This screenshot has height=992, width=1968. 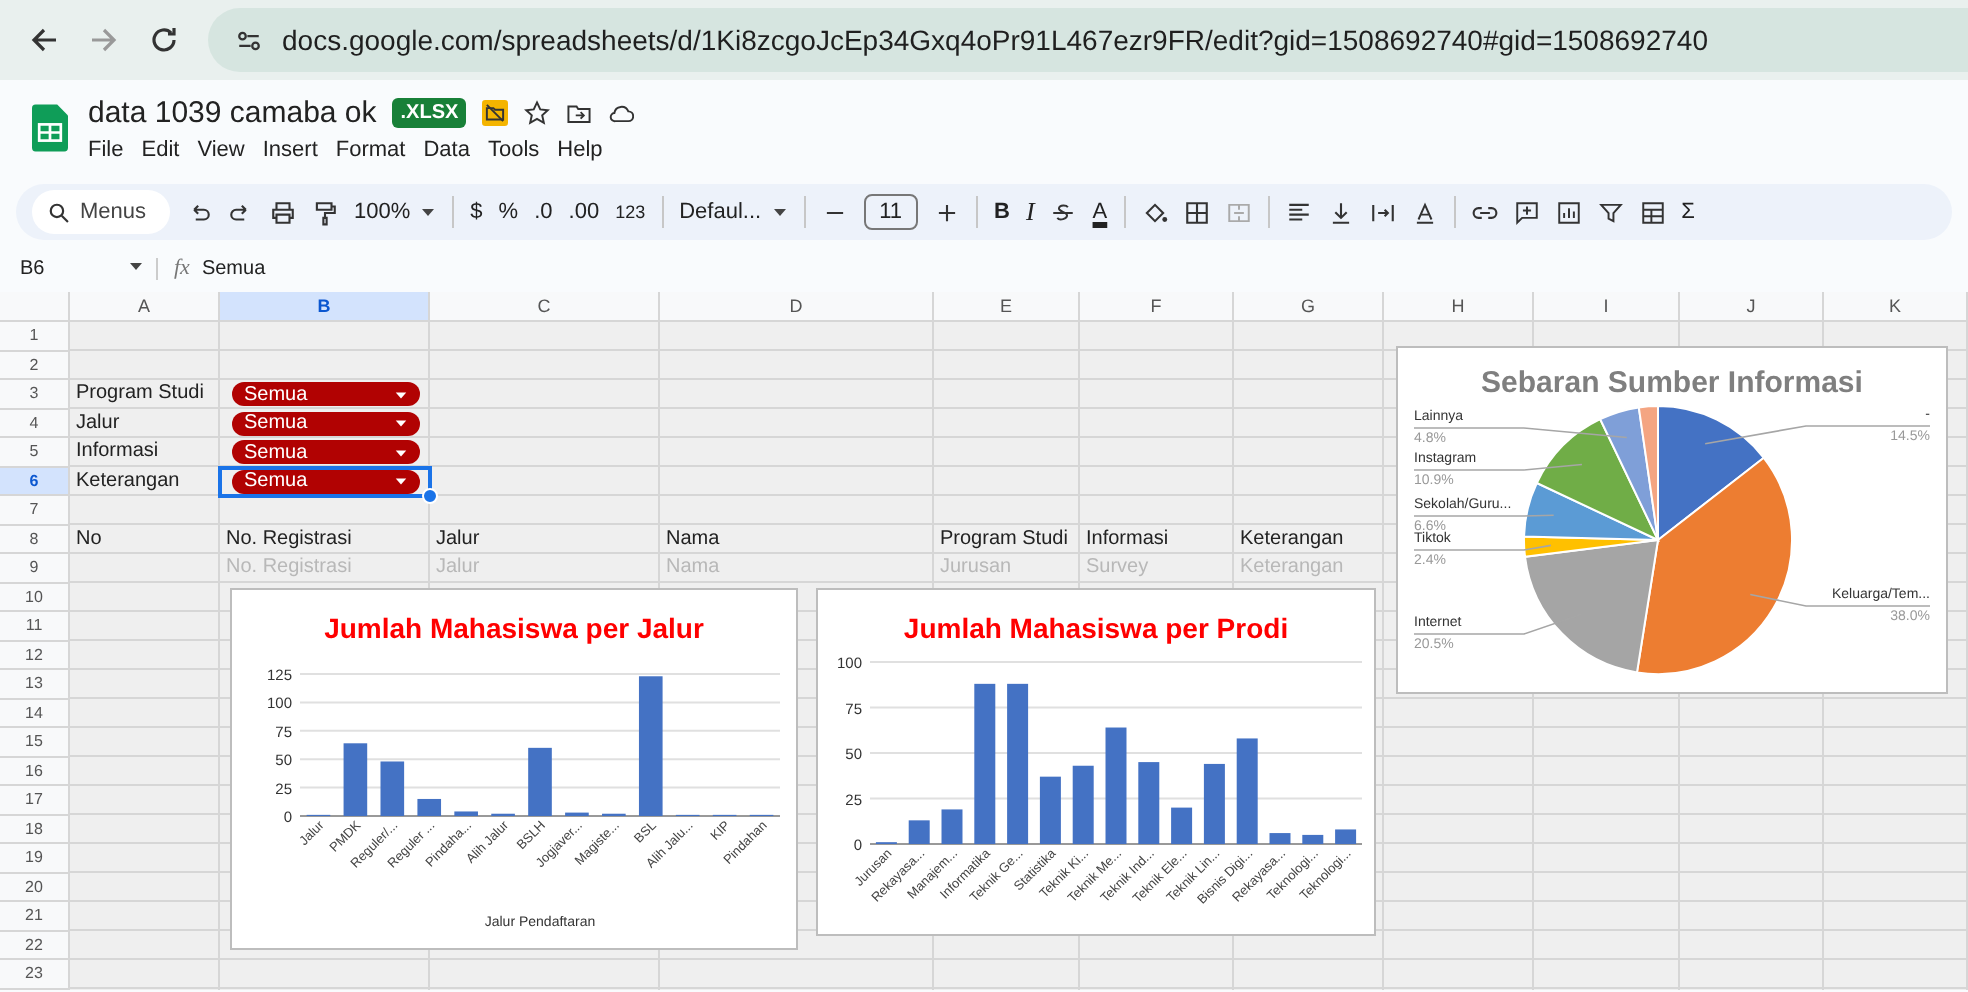 What do you see at coordinates (35, 771) in the screenshot?
I see `row-header: 16` at bounding box center [35, 771].